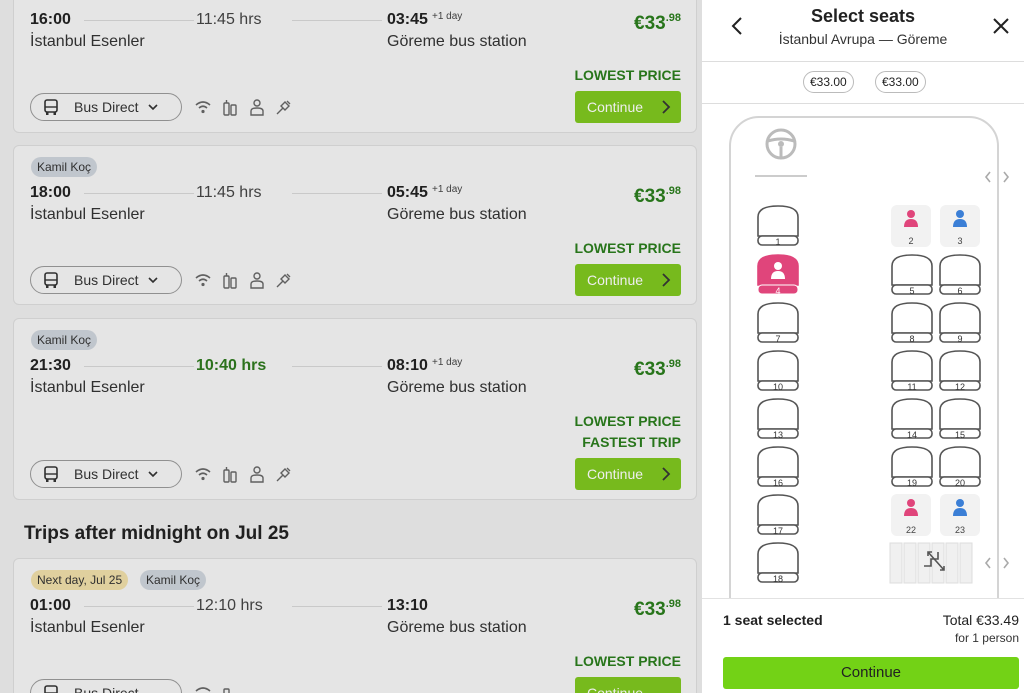 The image size is (1024, 693). I want to click on seat-15: 15, so click(960, 418).